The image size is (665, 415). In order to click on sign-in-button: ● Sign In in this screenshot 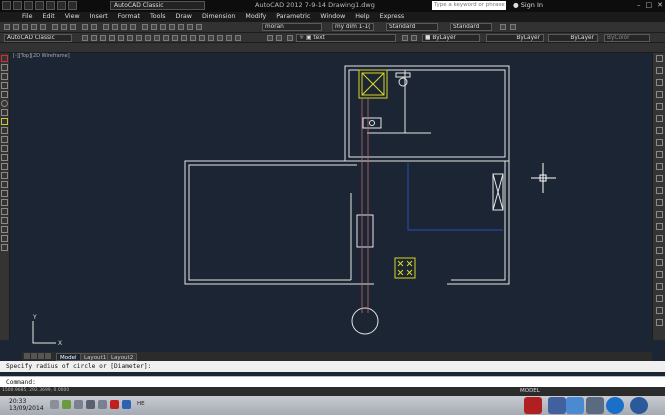, I will do `click(528, 5)`.